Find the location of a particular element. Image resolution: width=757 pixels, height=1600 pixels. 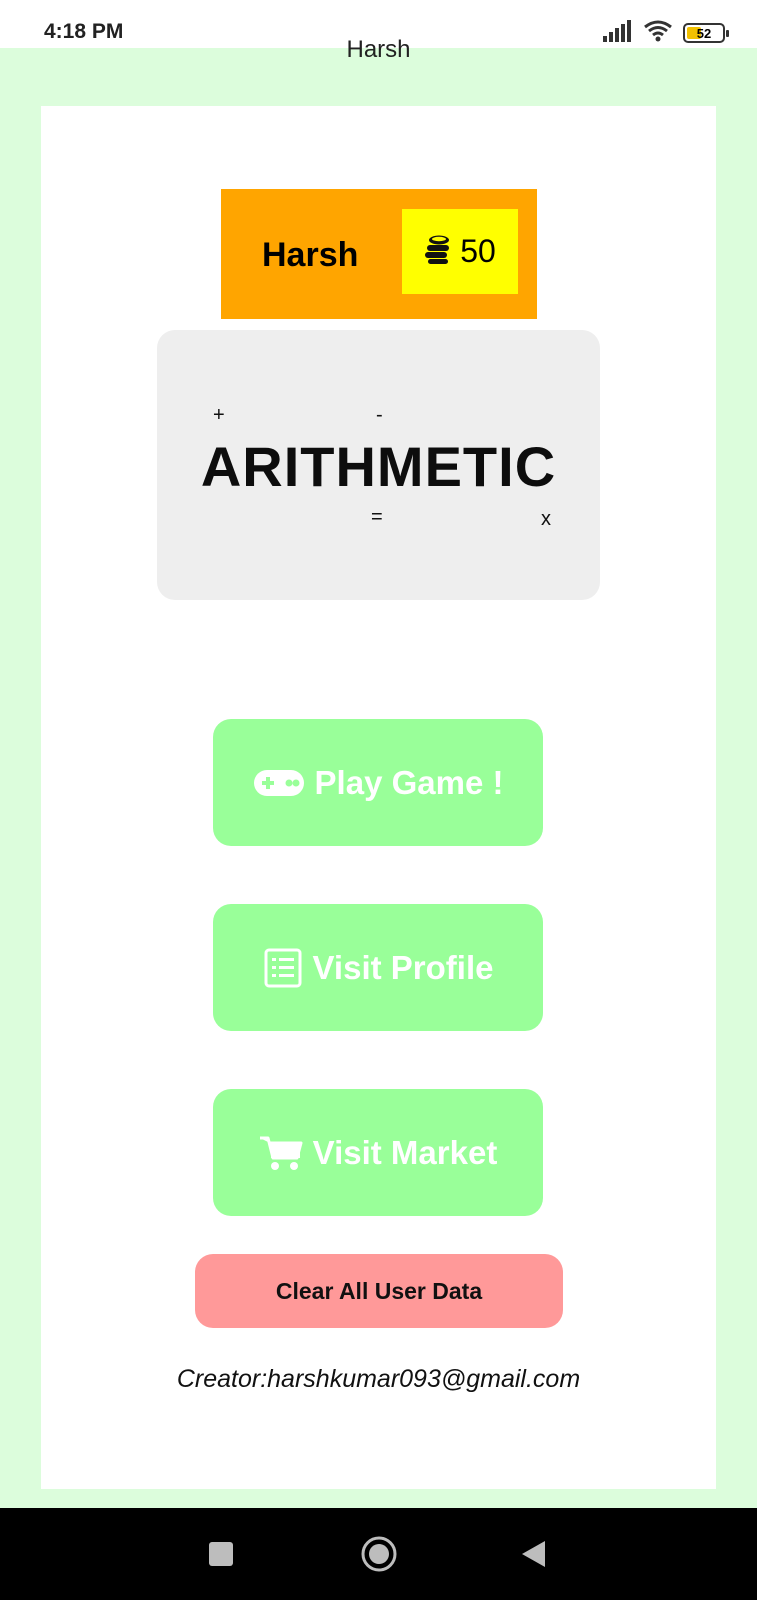

creator-credit: Creator:harshkumar093@gmail.com is located at coordinates (378, 1379).